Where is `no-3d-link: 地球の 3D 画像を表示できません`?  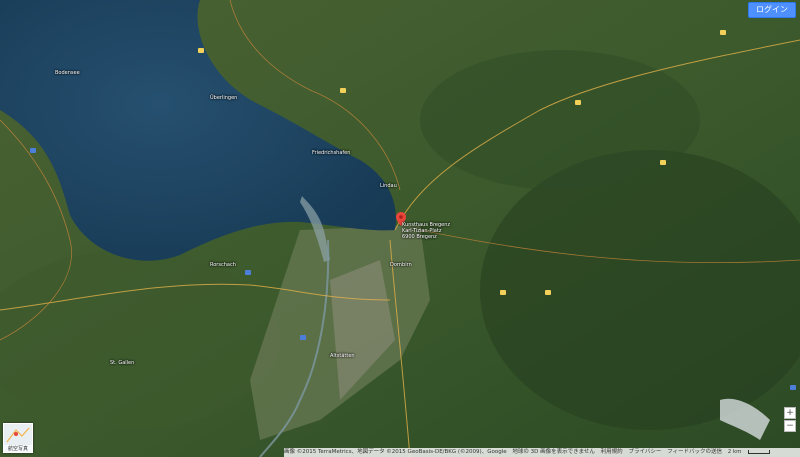 no-3d-link: 地球の 3D 画像を表示できません is located at coordinates (553, 452).